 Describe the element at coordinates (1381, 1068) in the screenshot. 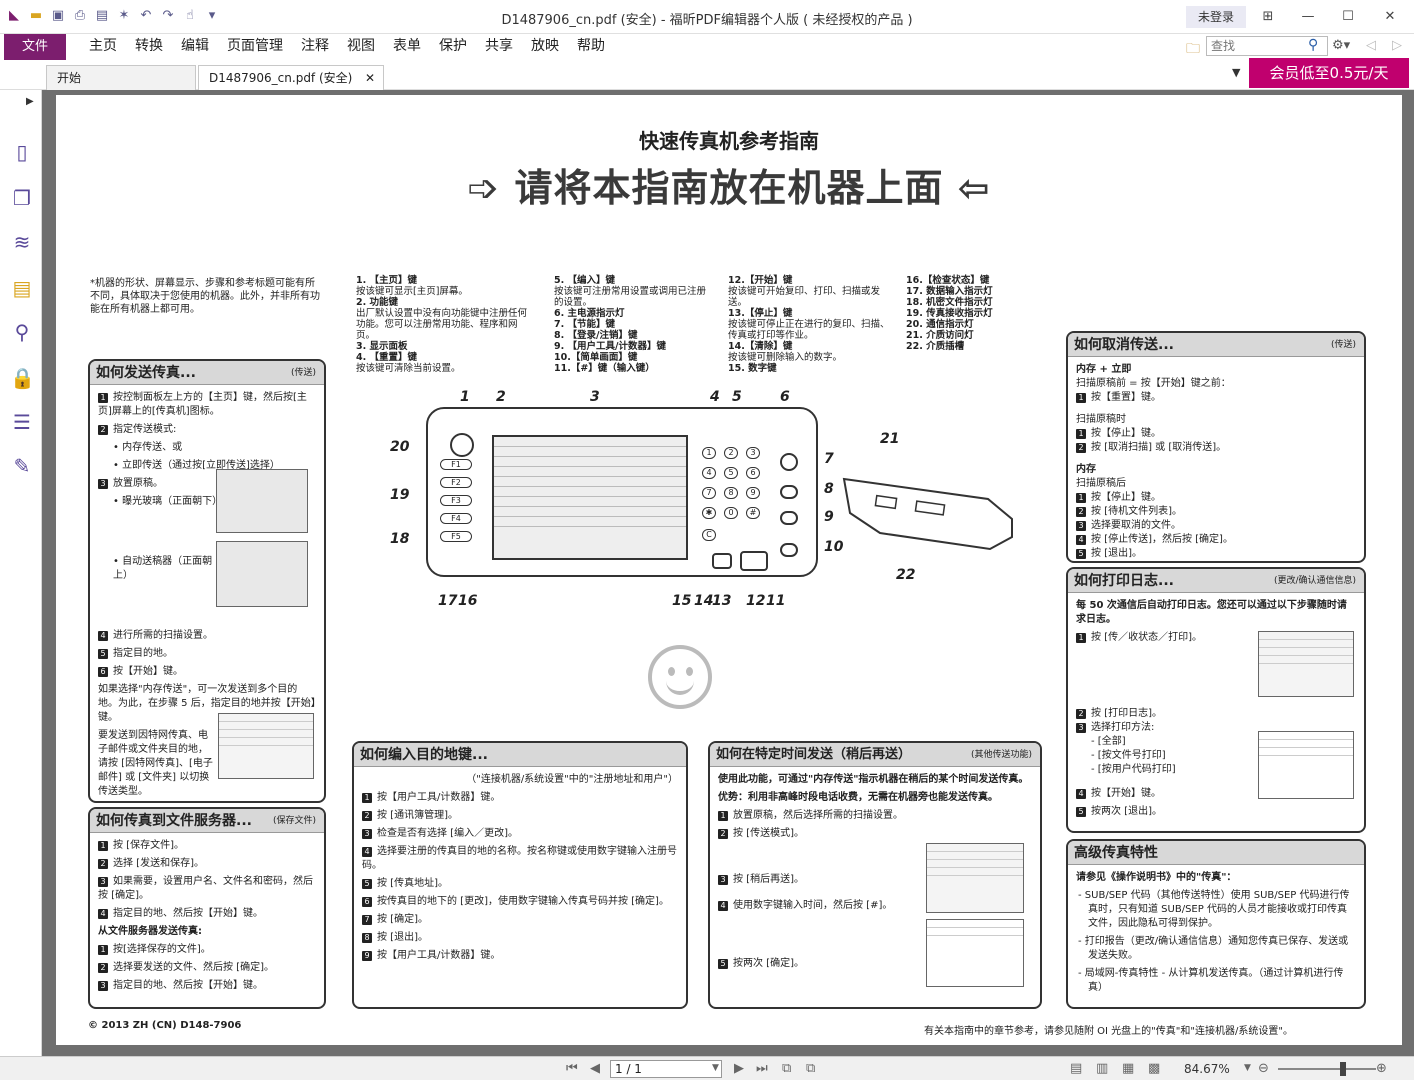

I see `zoom-in-icon: ⊕` at that location.